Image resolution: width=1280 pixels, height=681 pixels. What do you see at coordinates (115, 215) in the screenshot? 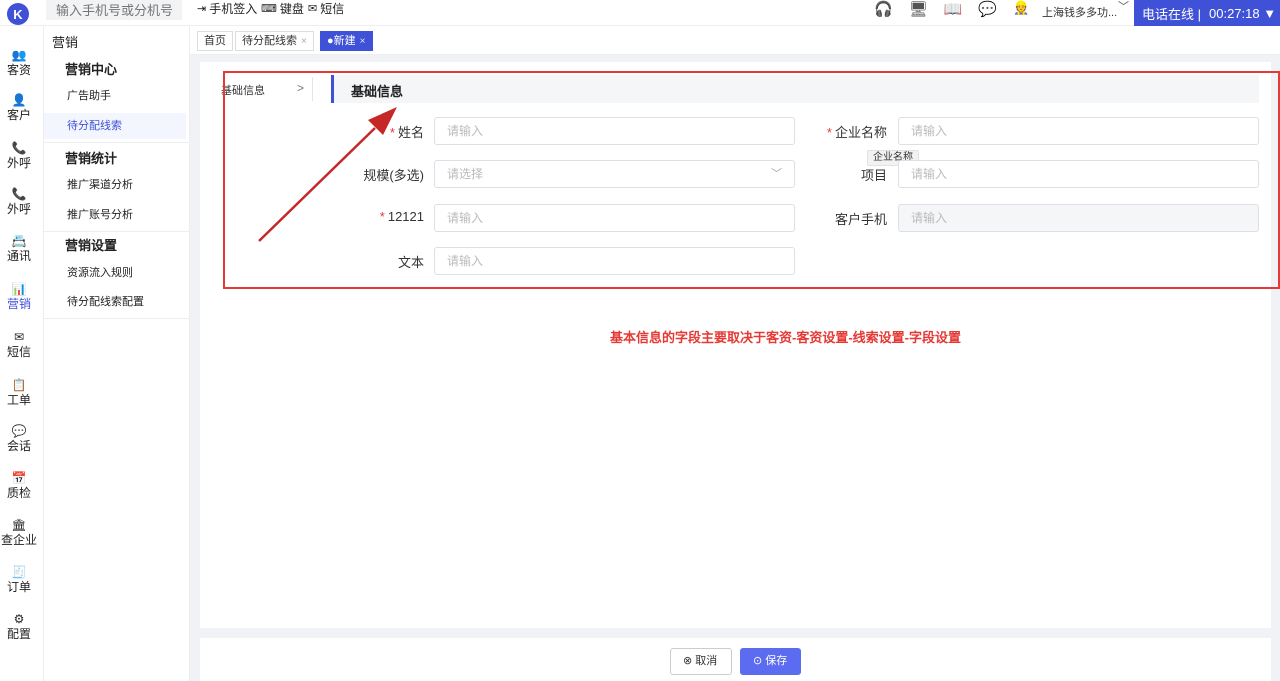
I see `sub-item-account-analysis: 推广账号分析` at bounding box center [115, 215].